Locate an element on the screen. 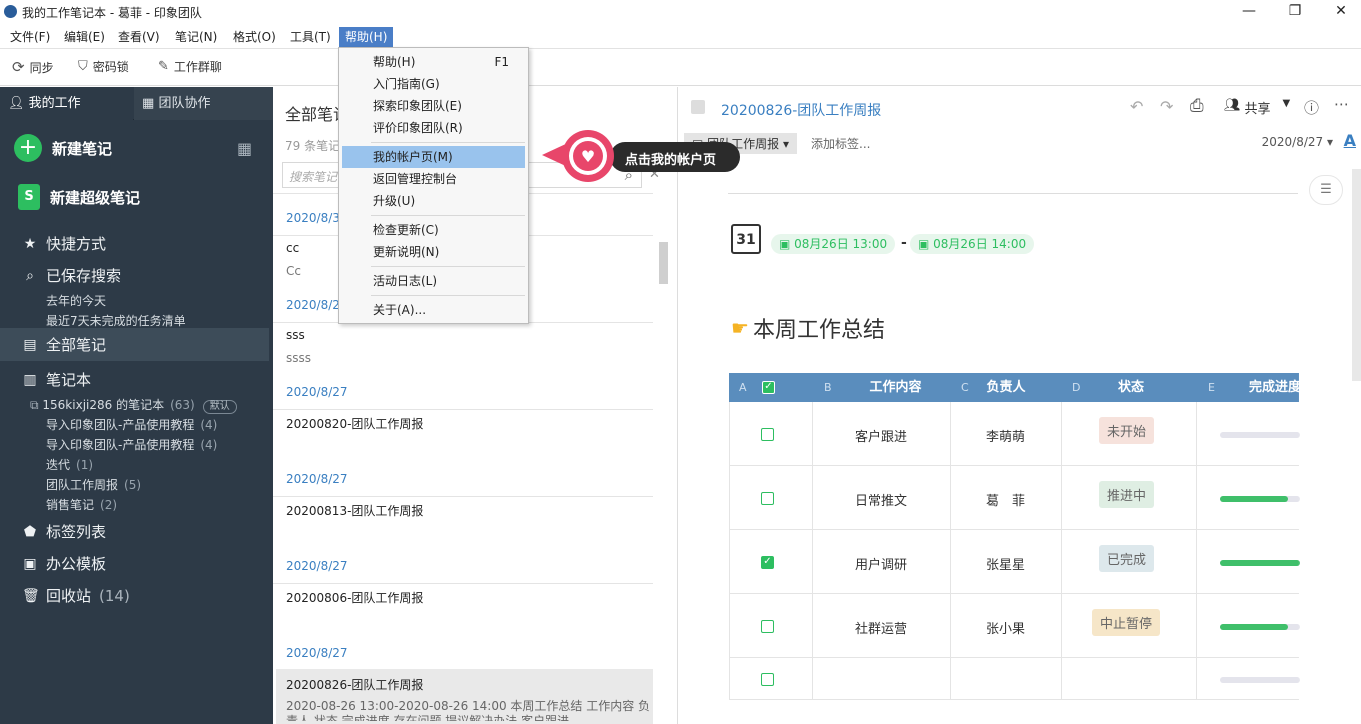  owner-cell: 张小果 is located at coordinates (1005, 627).